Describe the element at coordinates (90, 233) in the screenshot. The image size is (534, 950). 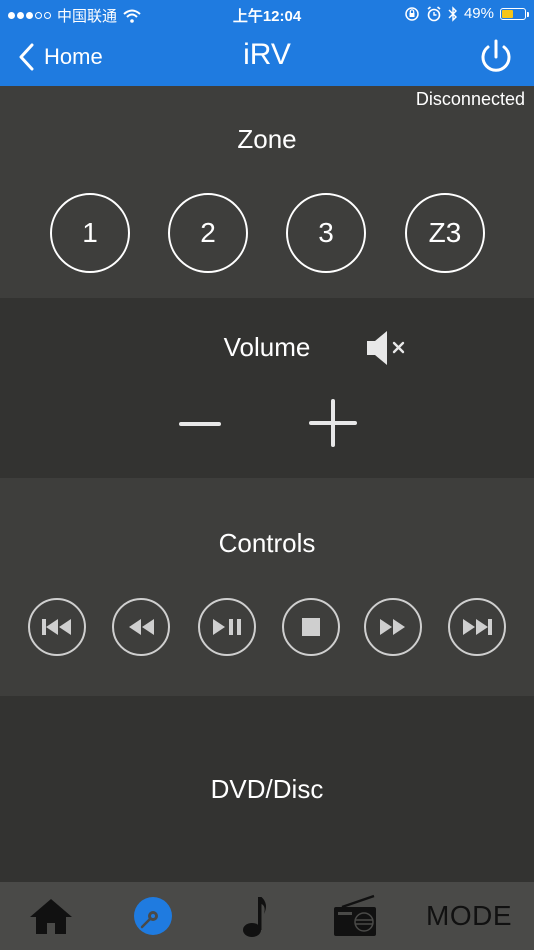
I see `zone-button-1: 1` at that location.